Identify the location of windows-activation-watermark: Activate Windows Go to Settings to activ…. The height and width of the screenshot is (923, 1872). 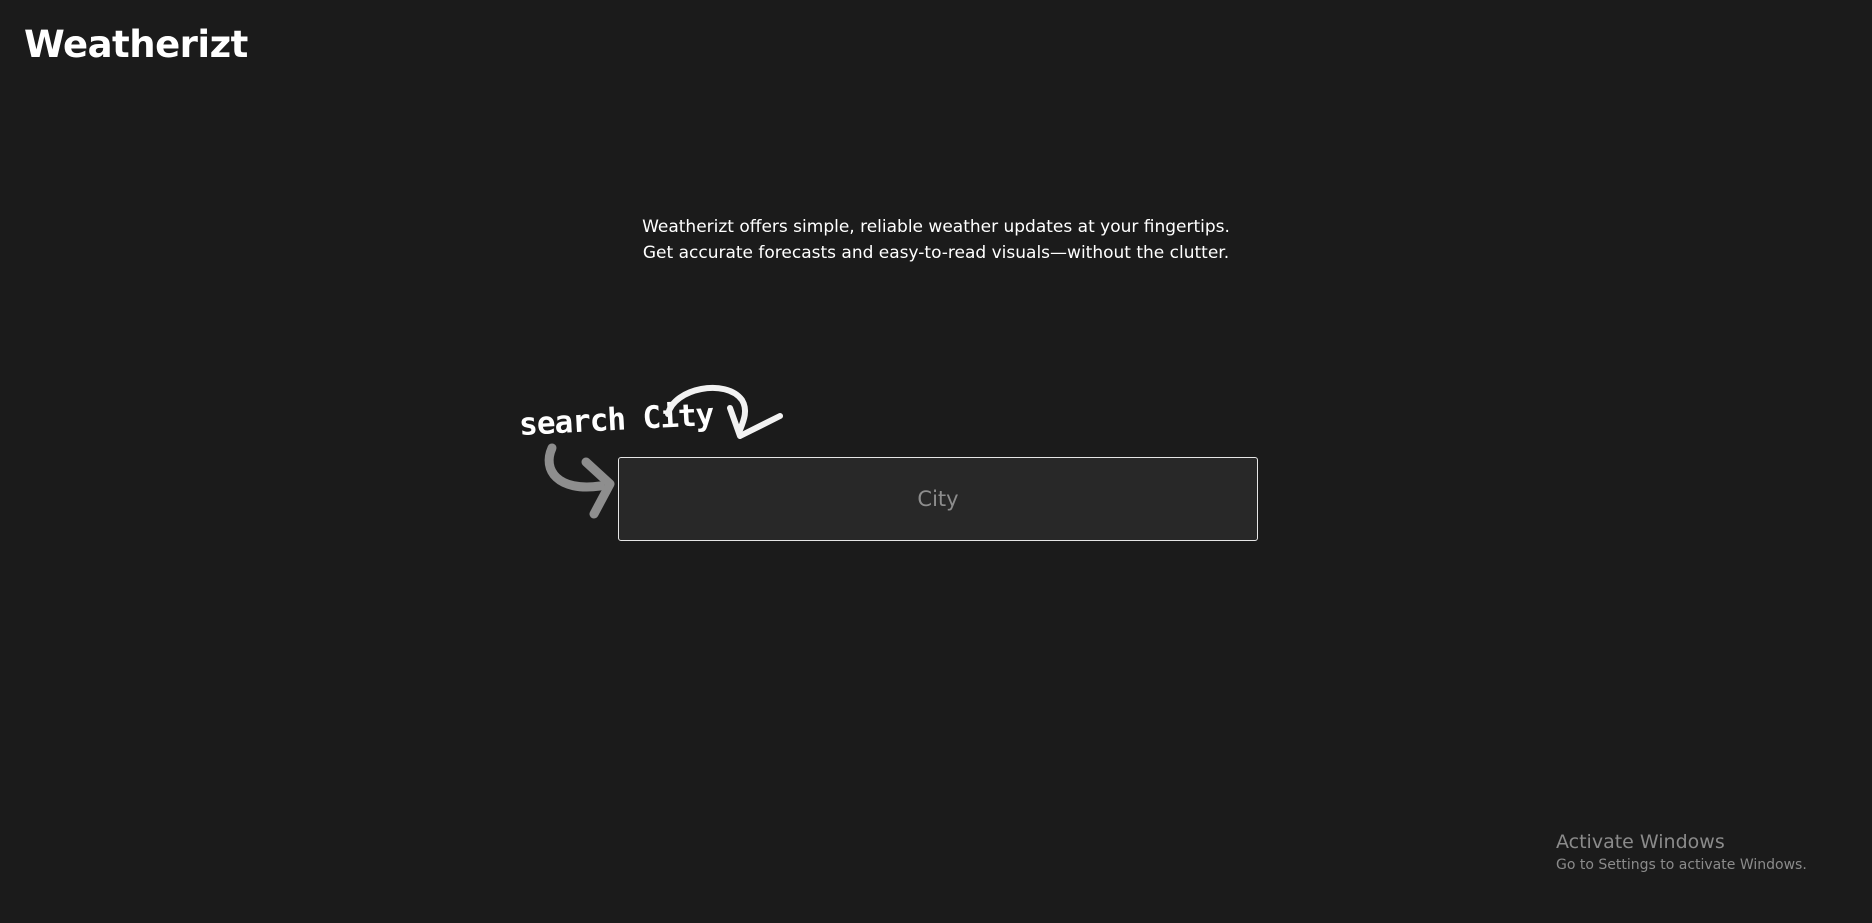
(1681, 852).